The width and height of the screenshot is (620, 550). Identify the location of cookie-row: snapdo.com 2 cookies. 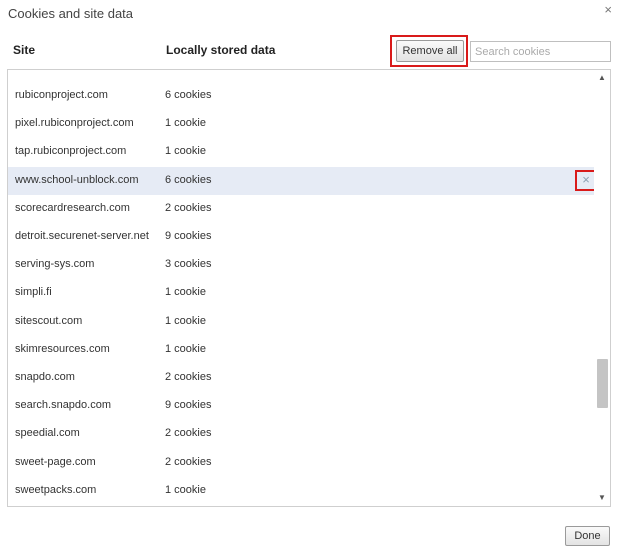
(301, 378).